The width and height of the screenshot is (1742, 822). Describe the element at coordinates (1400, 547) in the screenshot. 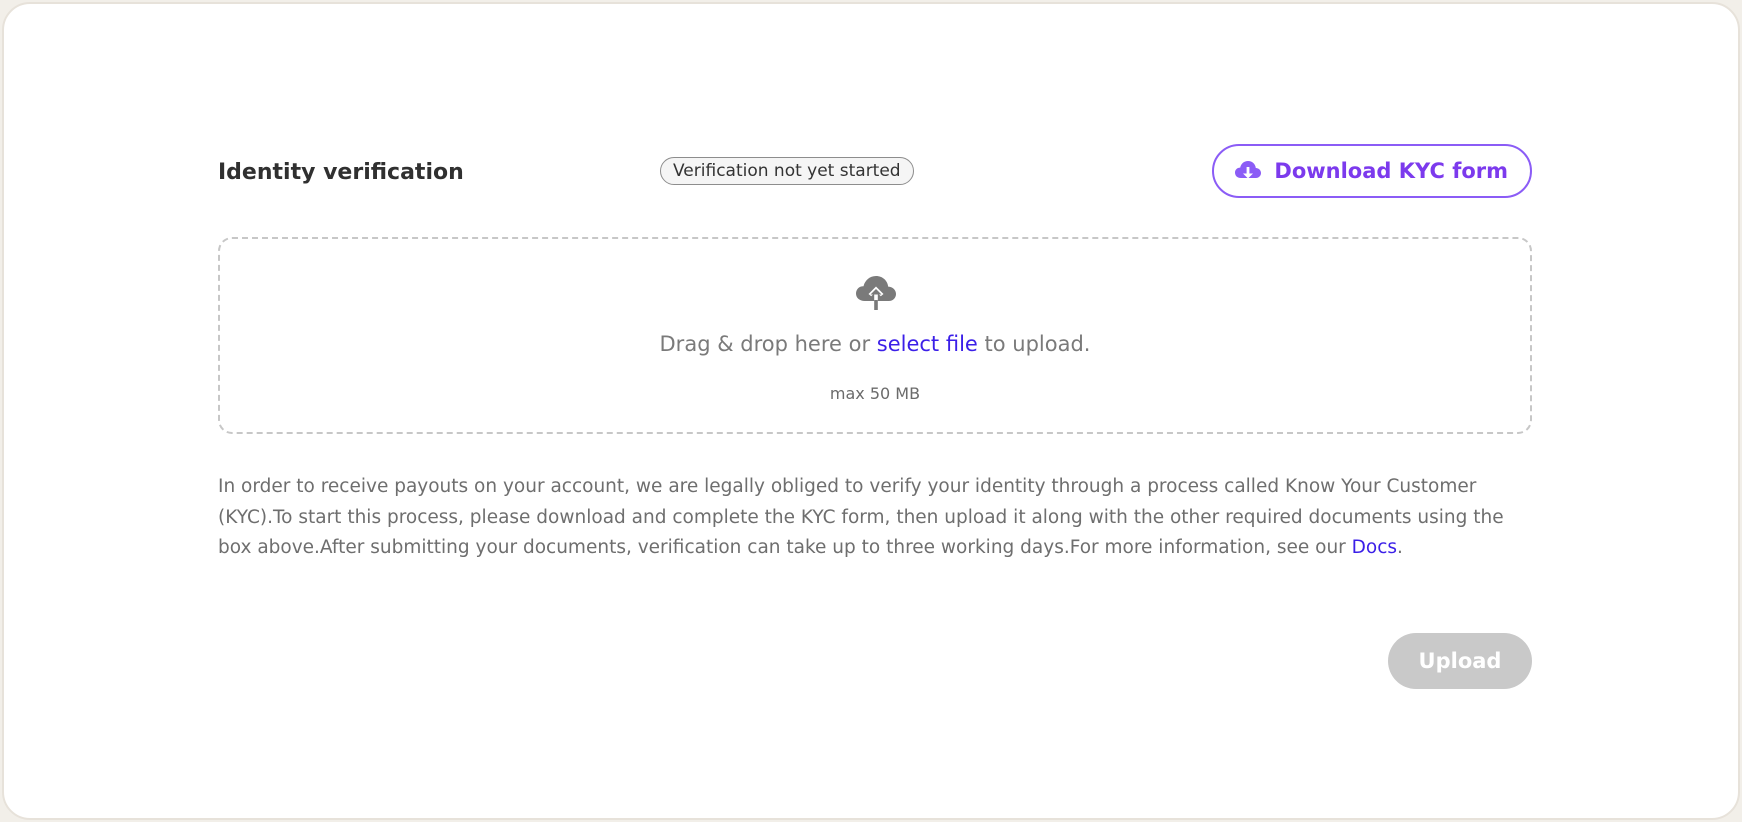

I see `kyc-description-end: .` at that location.